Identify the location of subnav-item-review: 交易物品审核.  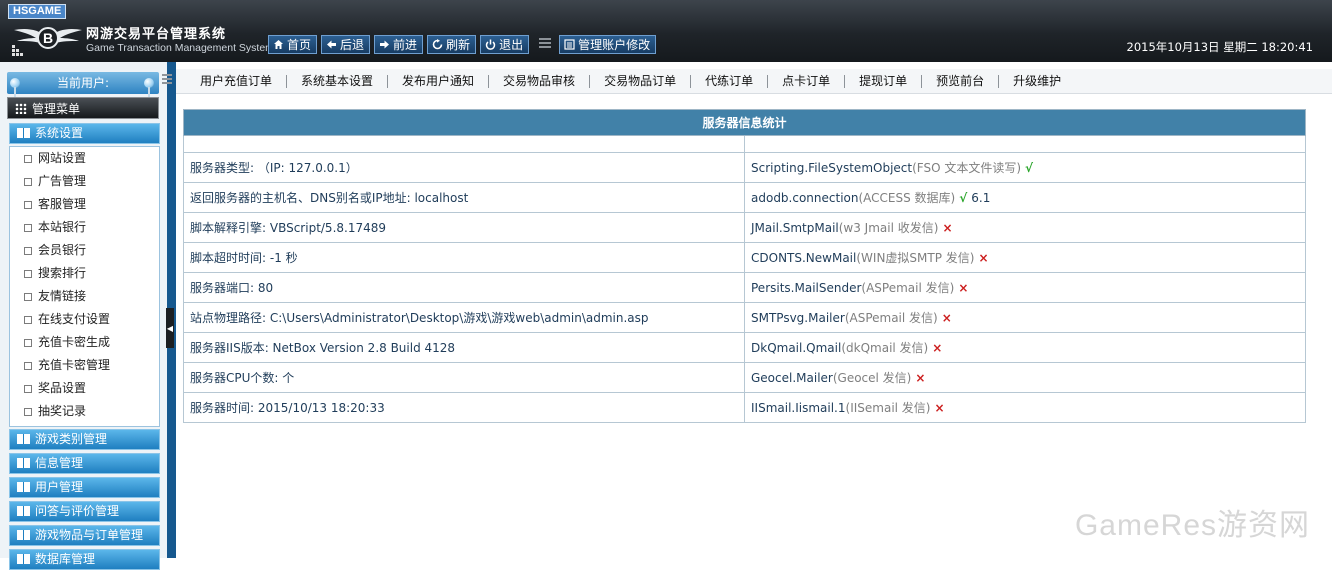
(540, 81).